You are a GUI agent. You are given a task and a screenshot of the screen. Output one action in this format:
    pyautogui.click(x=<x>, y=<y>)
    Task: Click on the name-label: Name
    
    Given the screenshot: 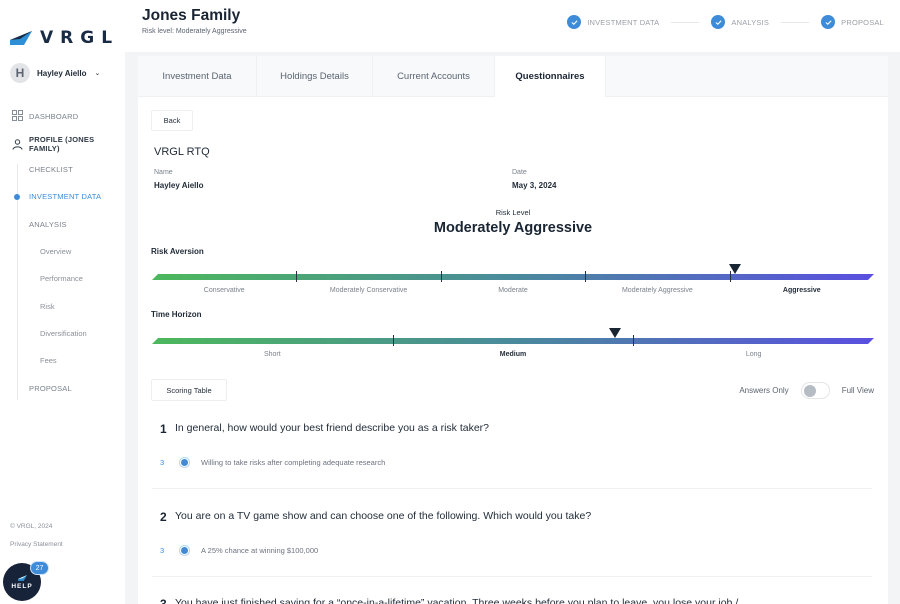 What is the action you would take?
    pyautogui.click(x=163, y=172)
    